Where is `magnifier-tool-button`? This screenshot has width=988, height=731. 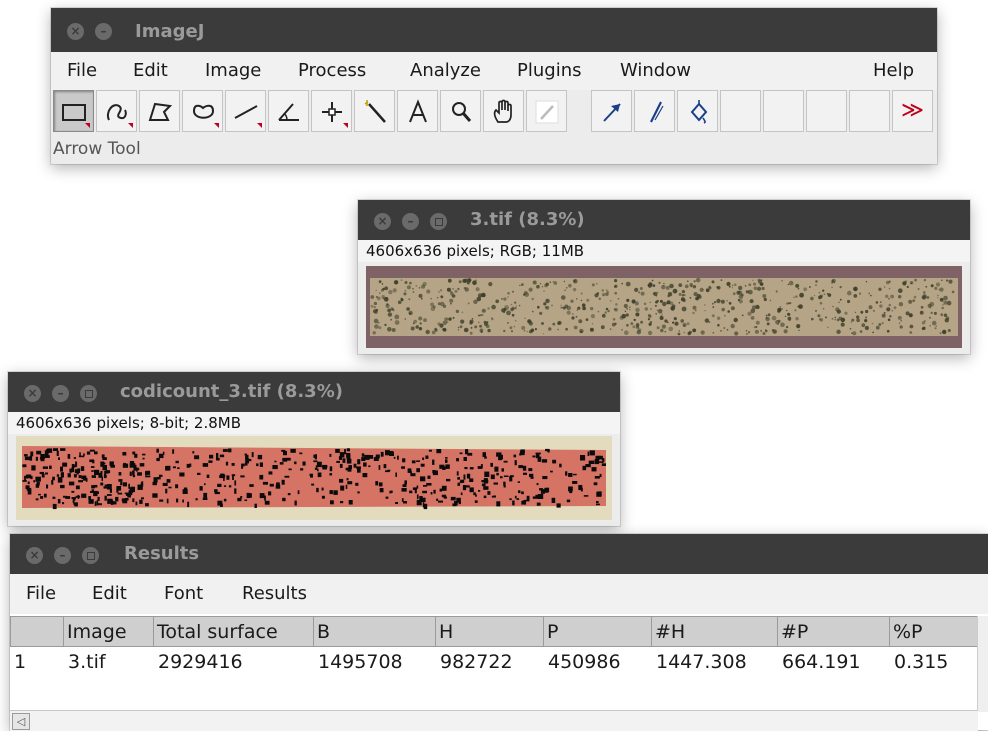 magnifier-tool-button is located at coordinates (460, 111).